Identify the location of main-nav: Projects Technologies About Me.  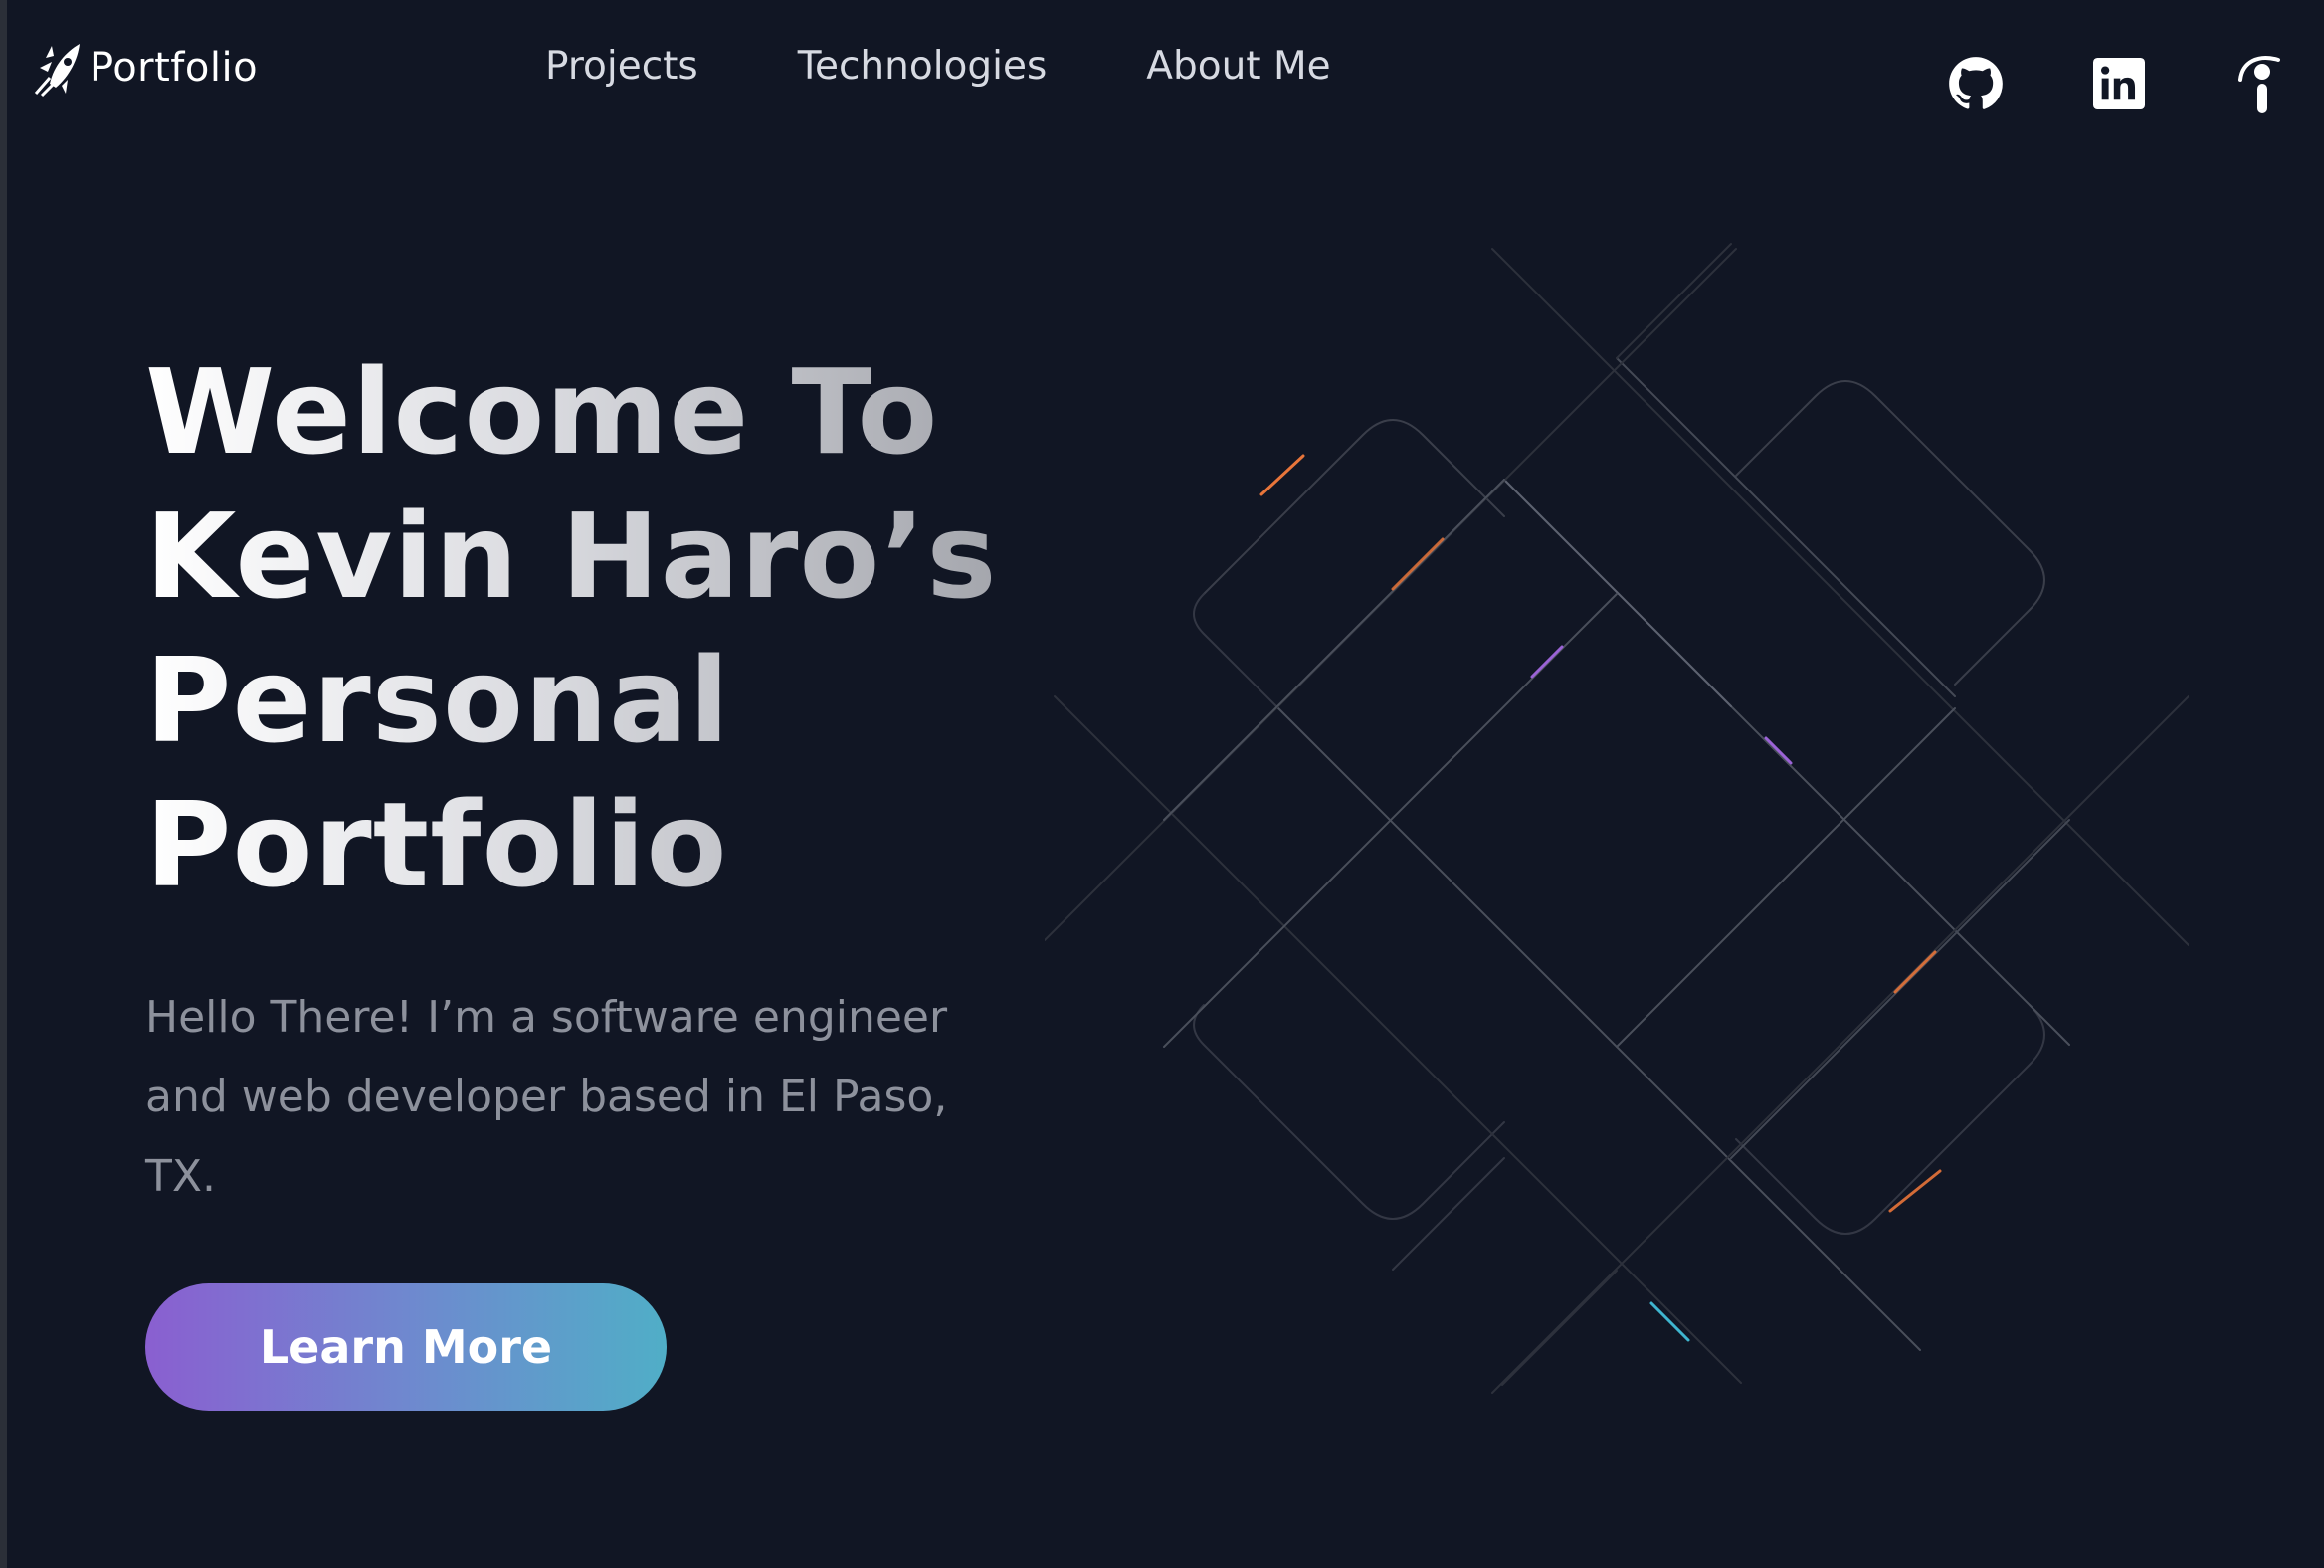
(988, 66).